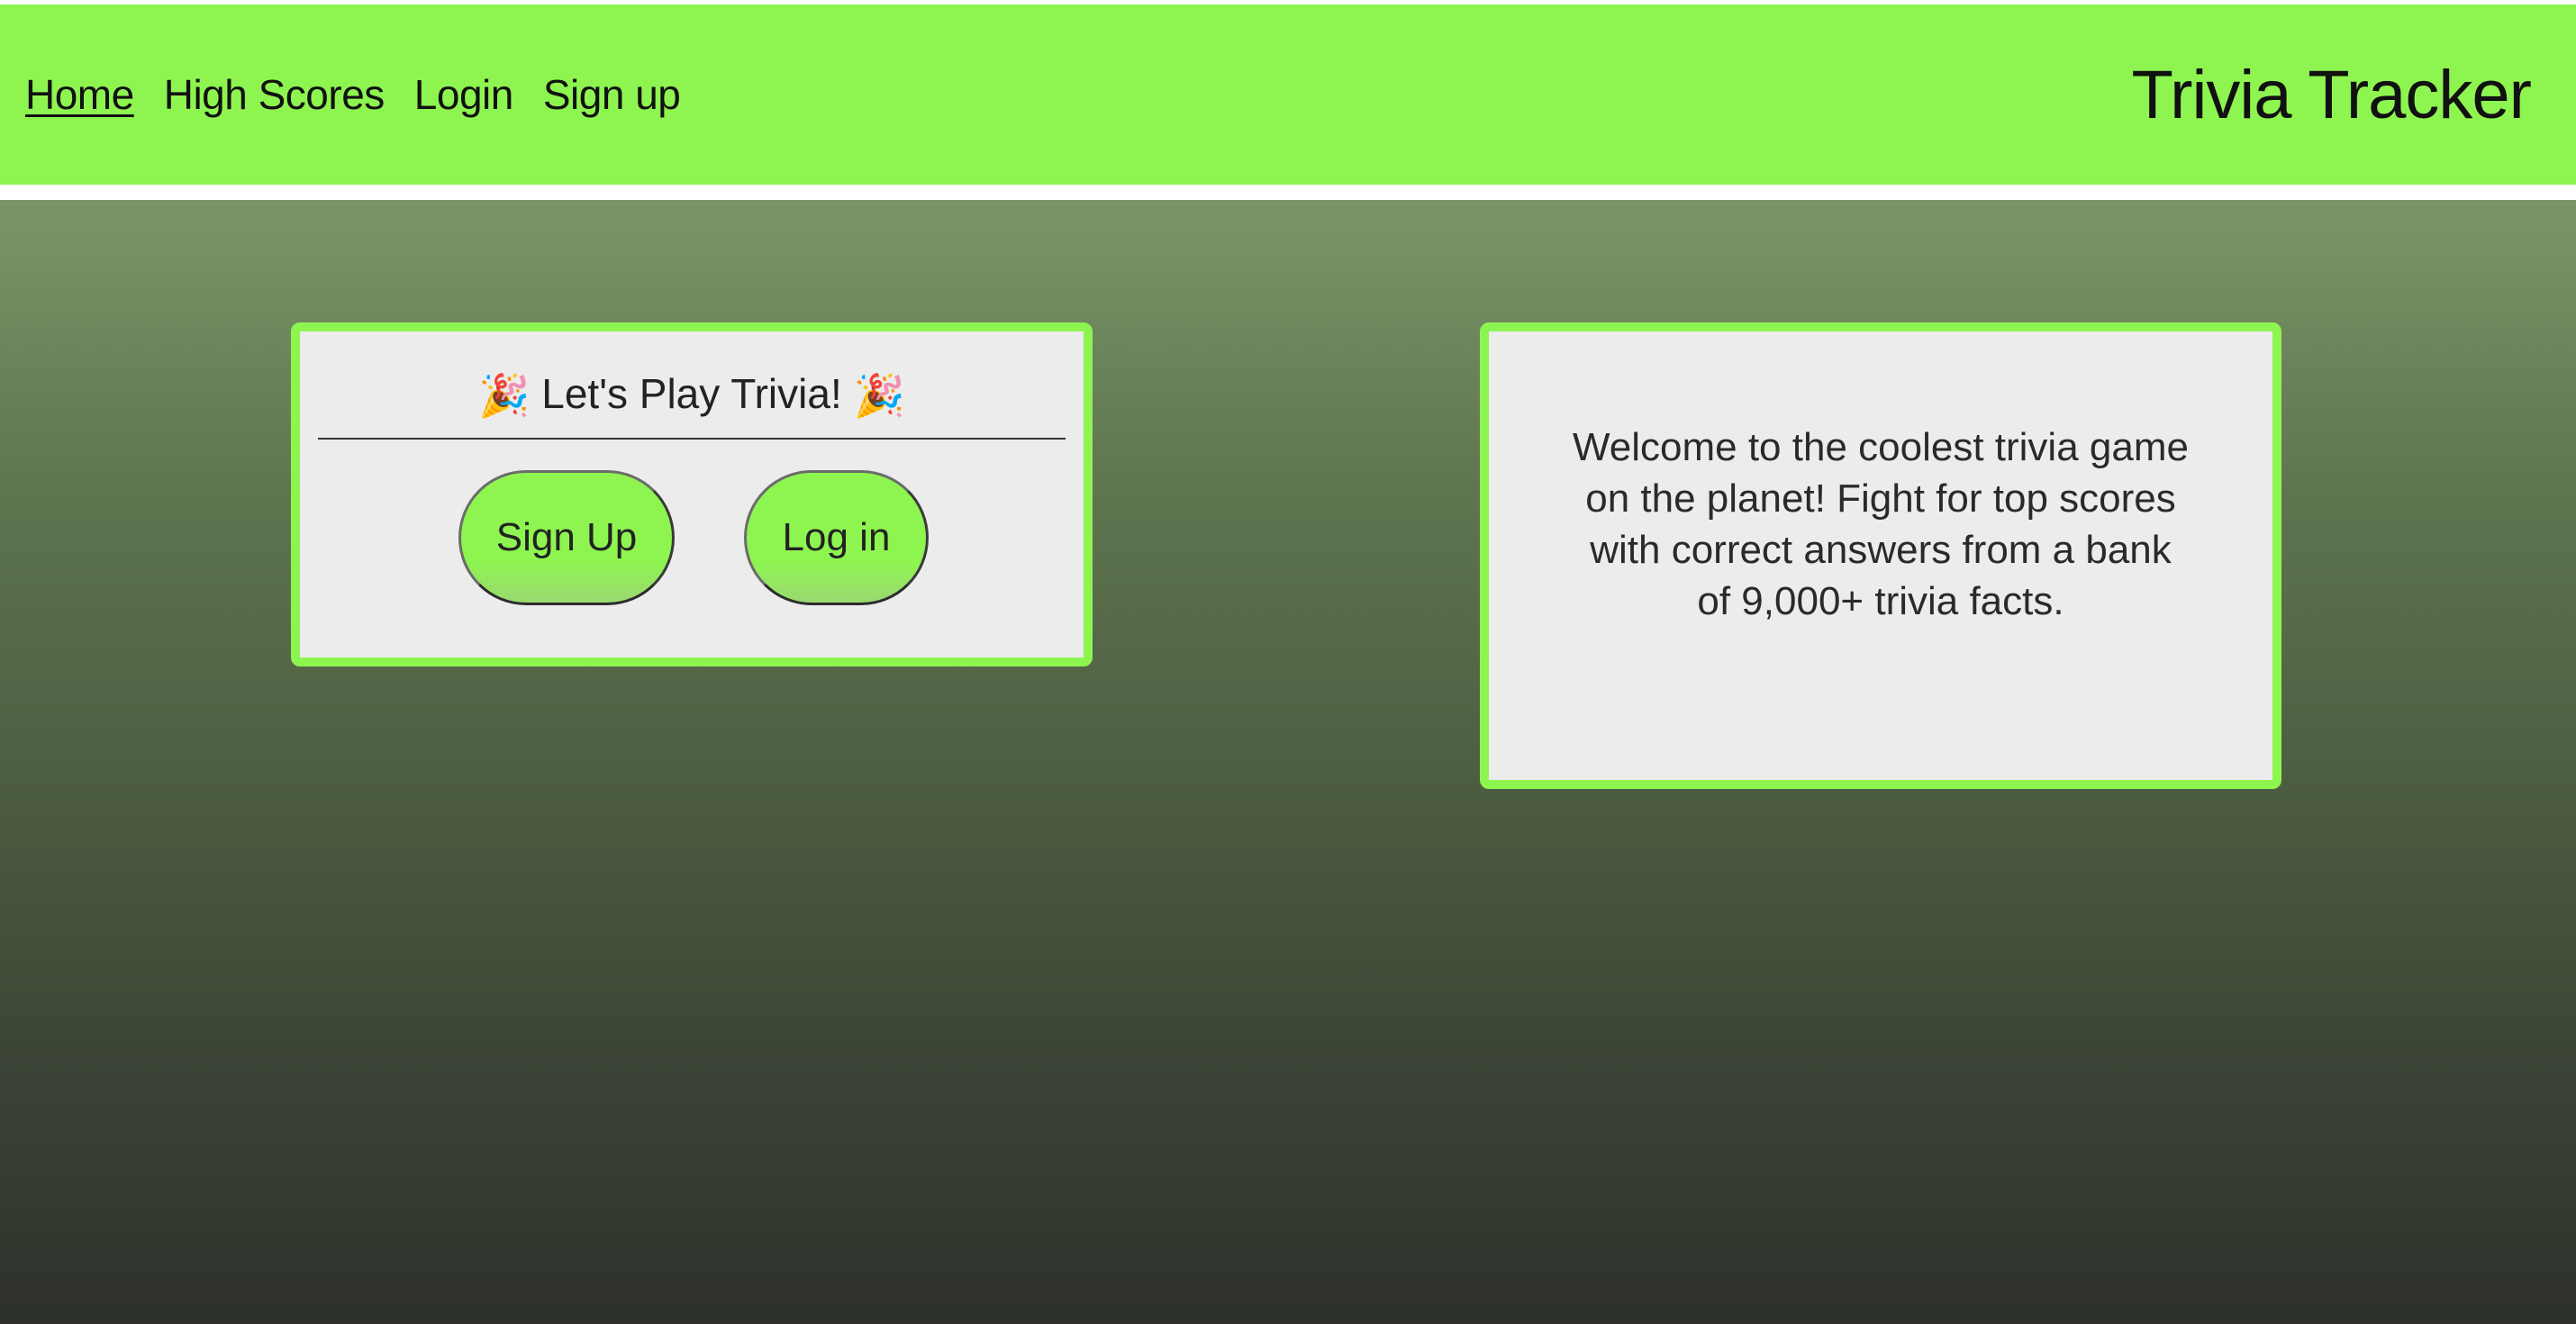 The height and width of the screenshot is (1324, 2576). Describe the element at coordinates (464, 94) in the screenshot. I see `nav-link-login: Login` at that location.